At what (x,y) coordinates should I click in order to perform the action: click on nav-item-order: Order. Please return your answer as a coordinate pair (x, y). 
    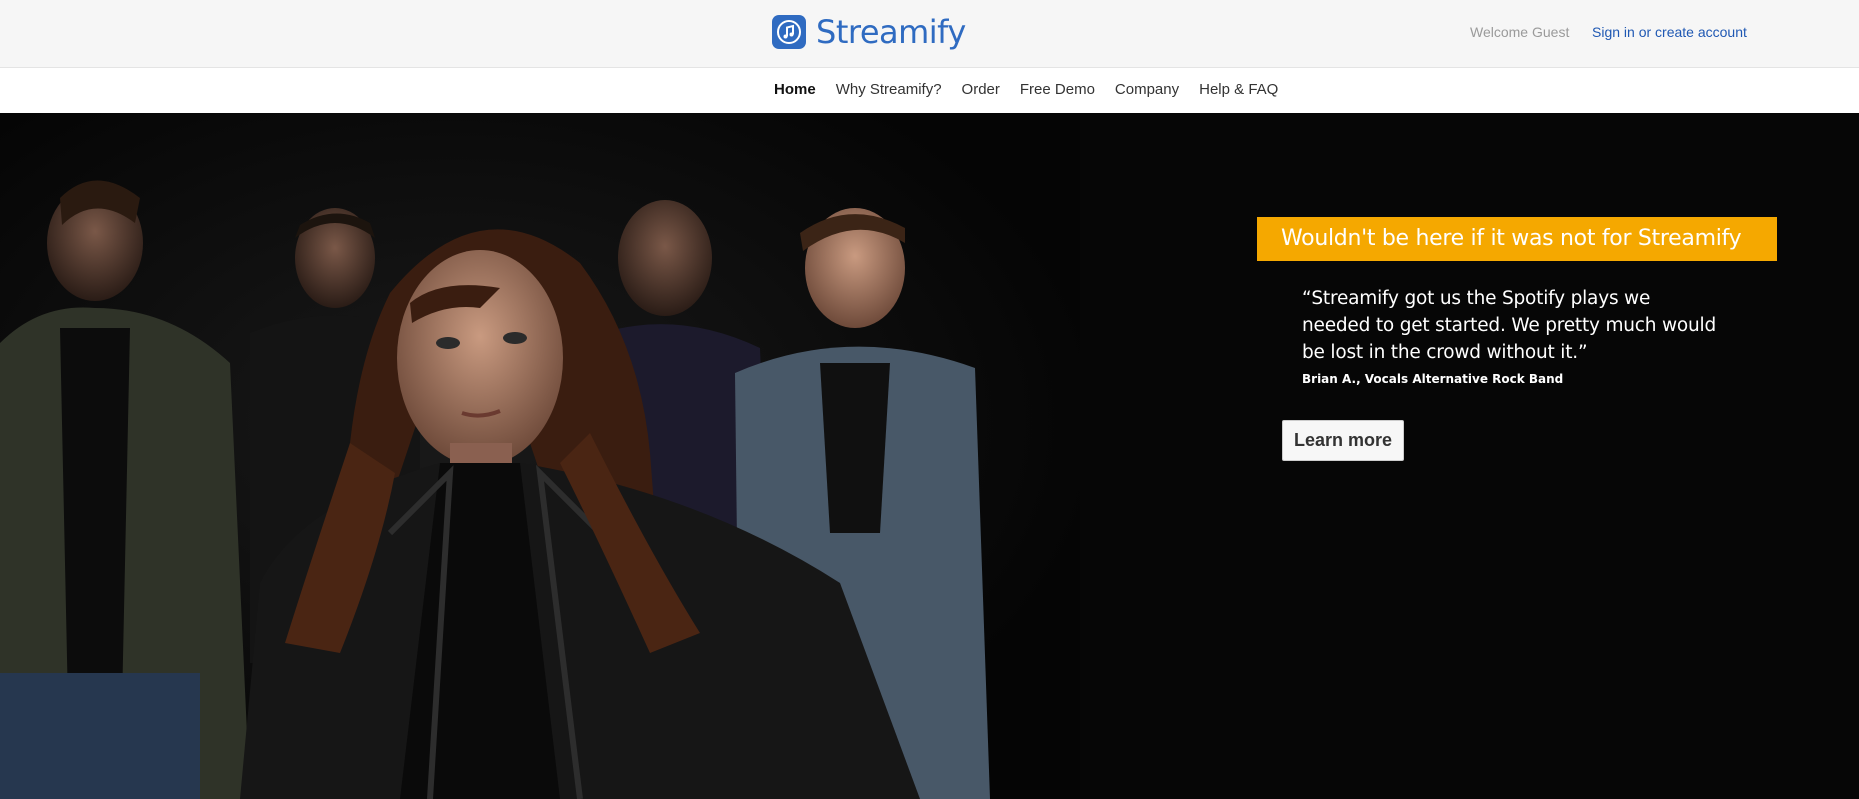
    Looking at the image, I should click on (981, 89).